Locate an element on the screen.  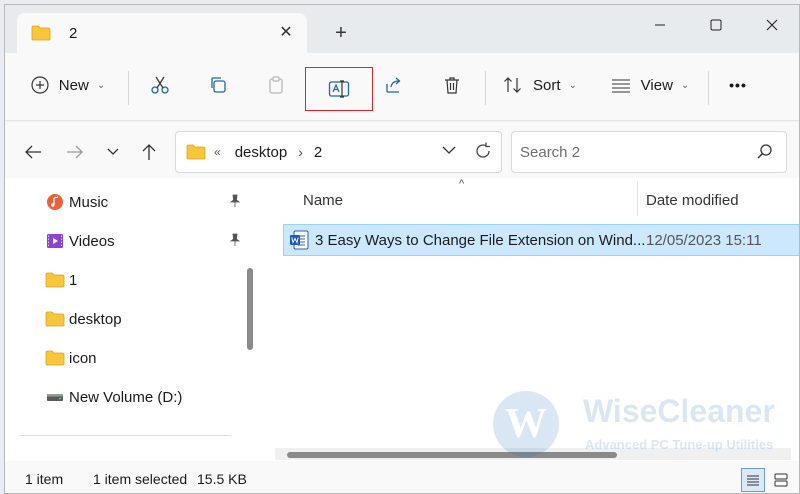
navigation-row: « desktop › 2 is located at coordinates (402, 150).